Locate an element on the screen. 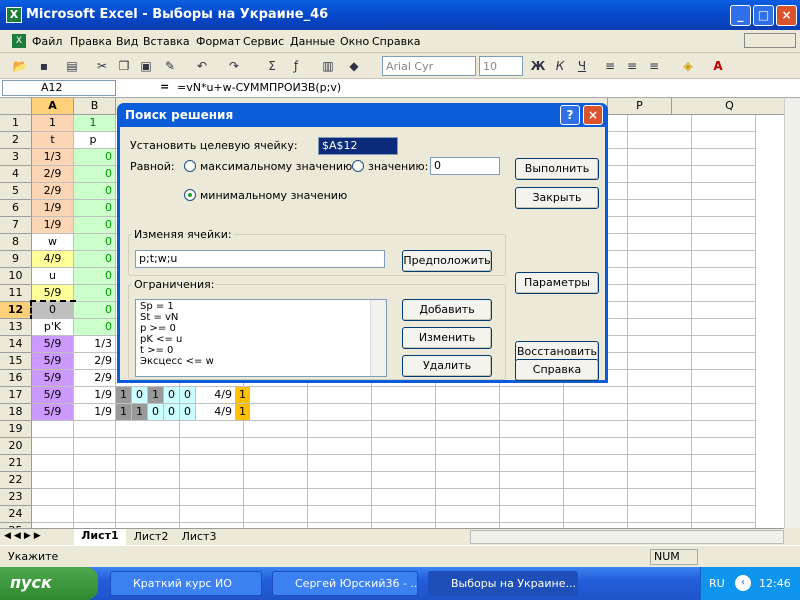  font-select: Arial Cyr is located at coordinates (429, 66).